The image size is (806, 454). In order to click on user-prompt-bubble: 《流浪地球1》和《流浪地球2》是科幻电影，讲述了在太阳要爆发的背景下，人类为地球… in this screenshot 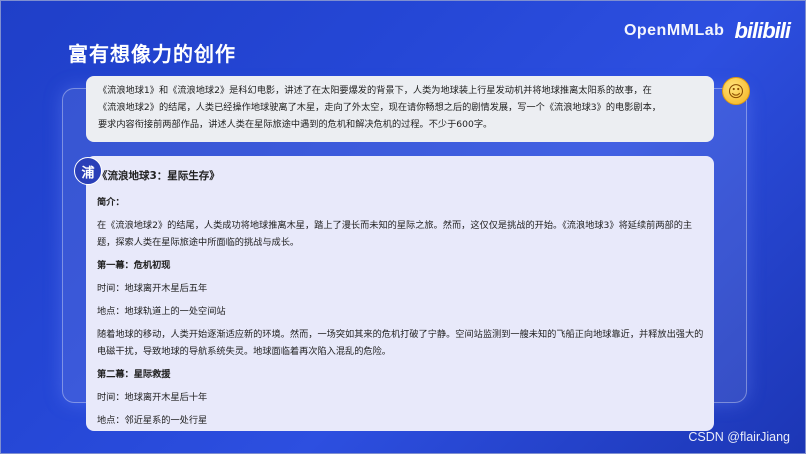, I will do `click(400, 109)`.